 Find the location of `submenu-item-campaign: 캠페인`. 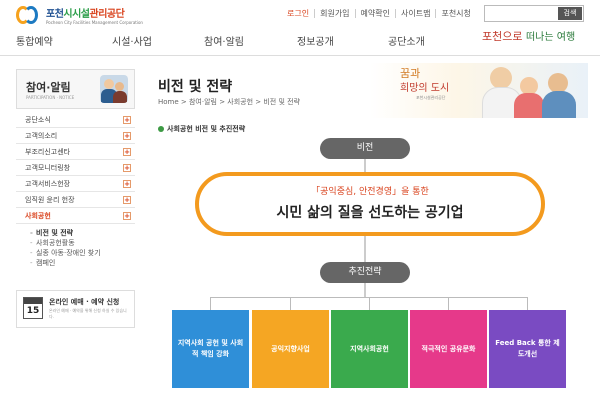

submenu-item-campaign: 캠페인 is located at coordinates (75, 263).